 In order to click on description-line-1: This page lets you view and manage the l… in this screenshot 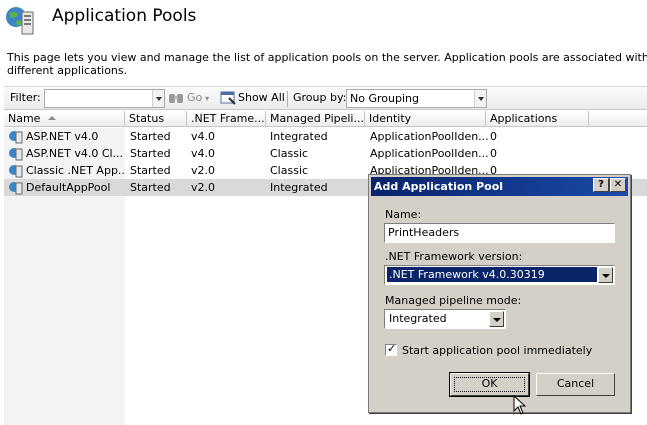, I will do `click(327, 57)`.